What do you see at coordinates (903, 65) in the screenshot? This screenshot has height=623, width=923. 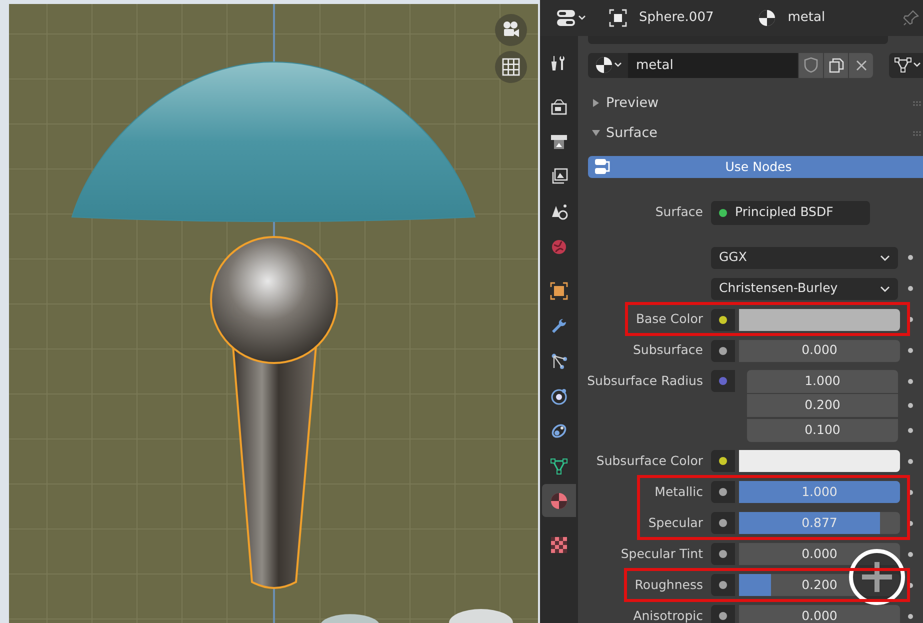 I see `node-icon` at bounding box center [903, 65].